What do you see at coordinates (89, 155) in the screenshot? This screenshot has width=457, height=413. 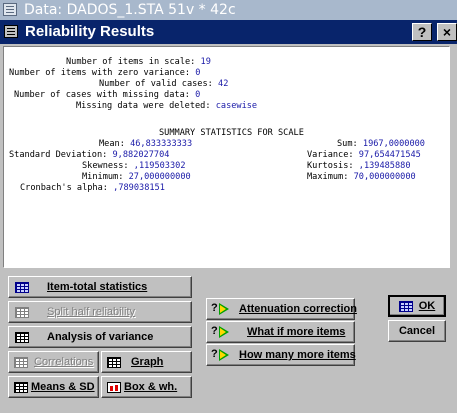 I see `stat-sd: Standard Deviation: 9,882027704` at bounding box center [89, 155].